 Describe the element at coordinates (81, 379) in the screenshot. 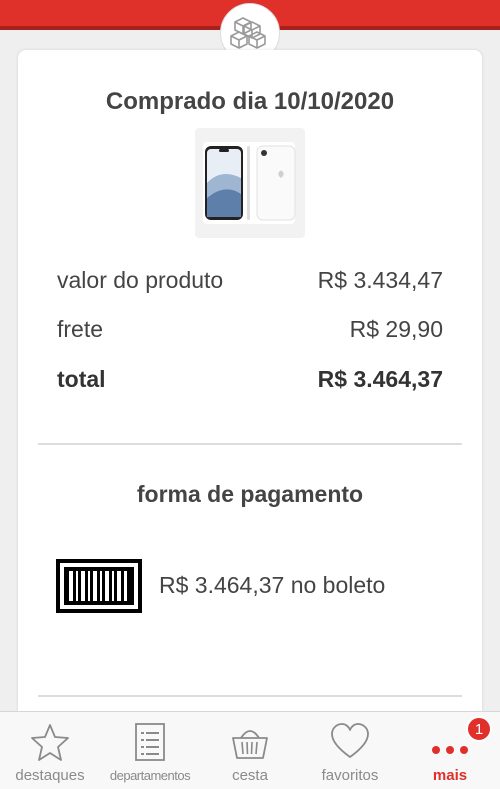

I see `summary-label: total` at that location.